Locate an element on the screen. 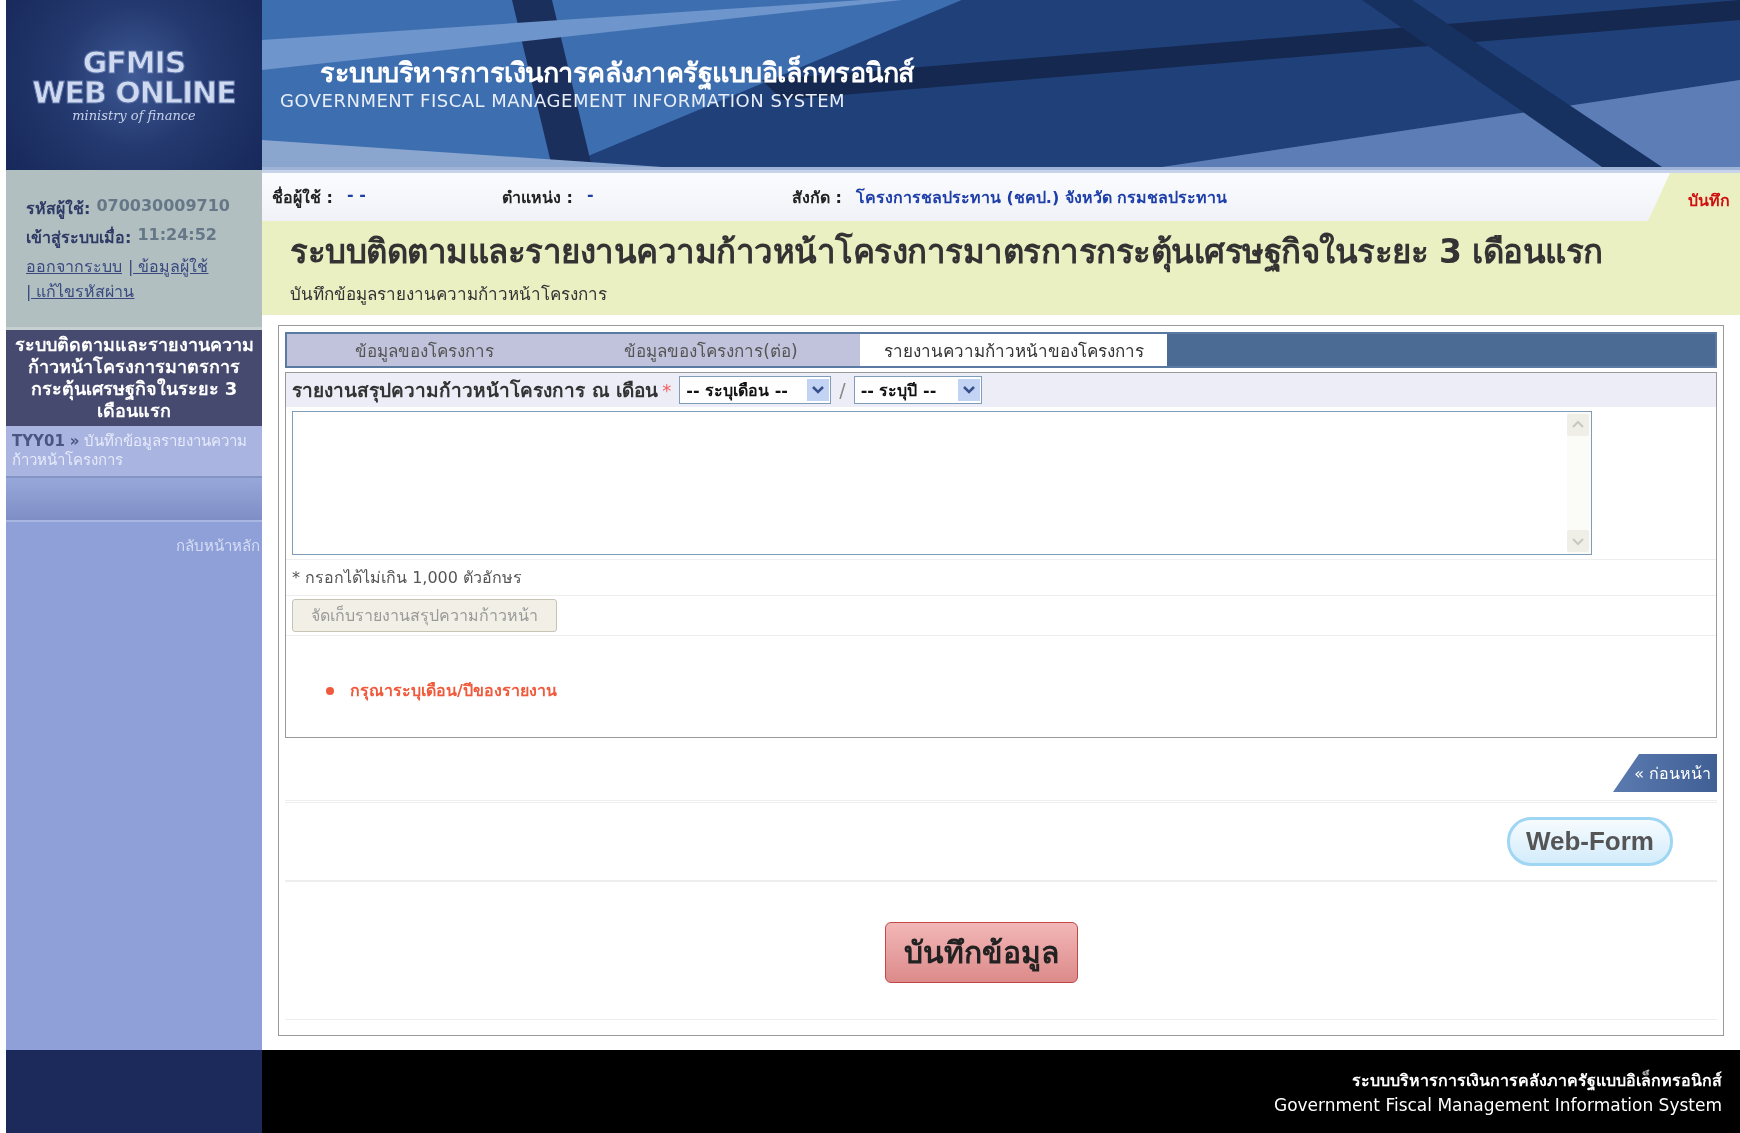 This screenshot has width=1740, height=1133. user-link: | ข้อมูลผู้ใช้ is located at coordinates (168, 266).